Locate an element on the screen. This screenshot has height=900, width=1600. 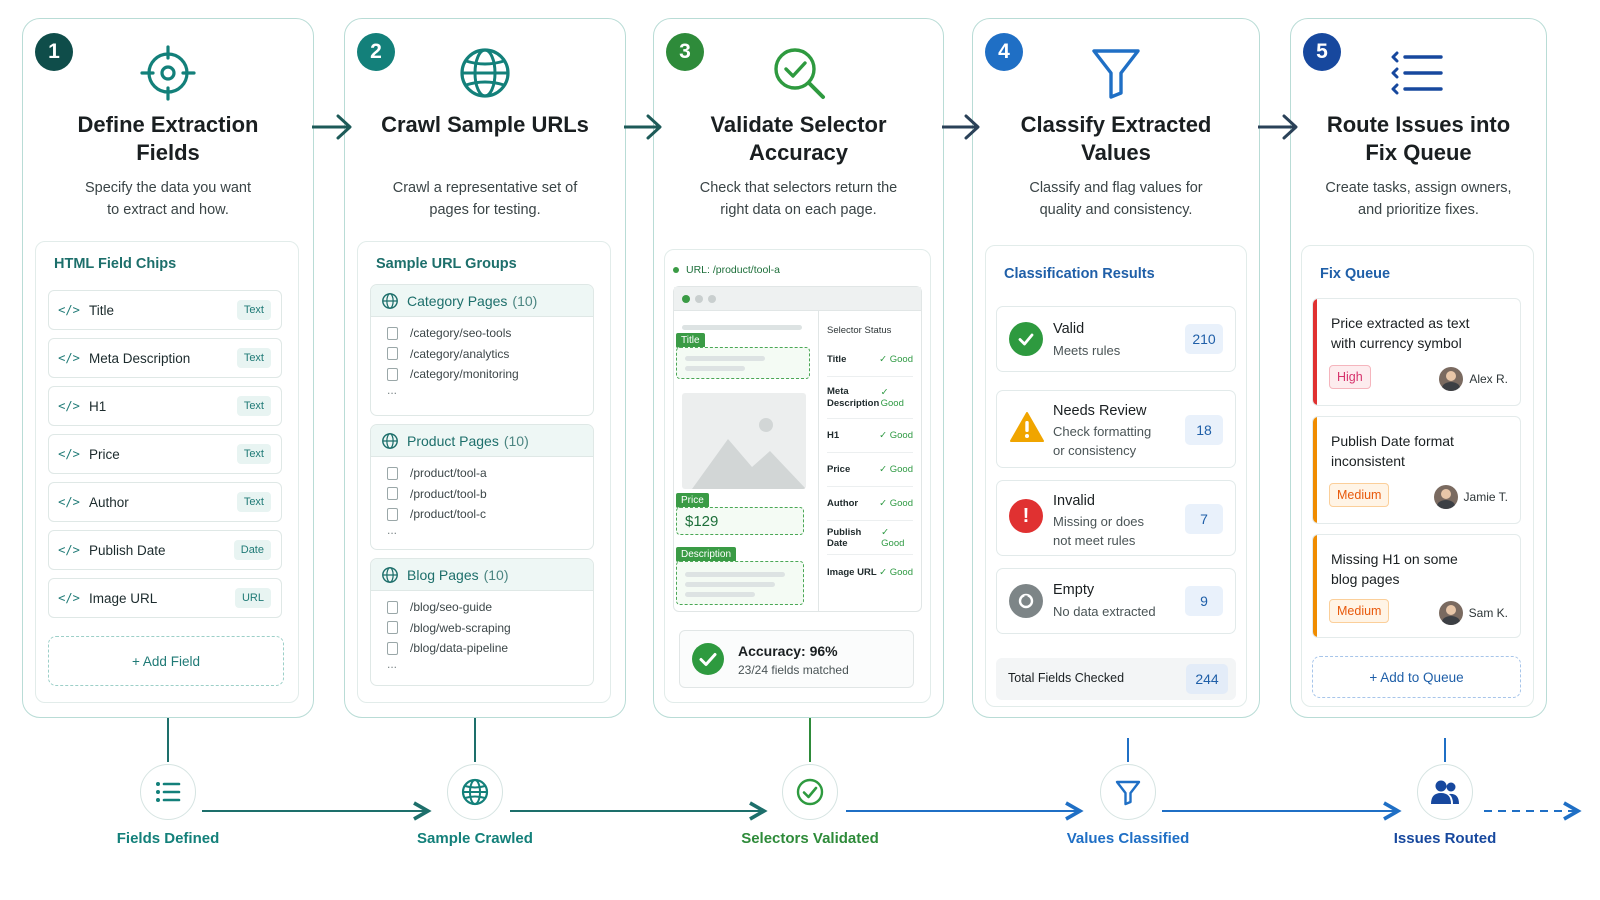
funnel-icon is located at coordinates (1128, 793).